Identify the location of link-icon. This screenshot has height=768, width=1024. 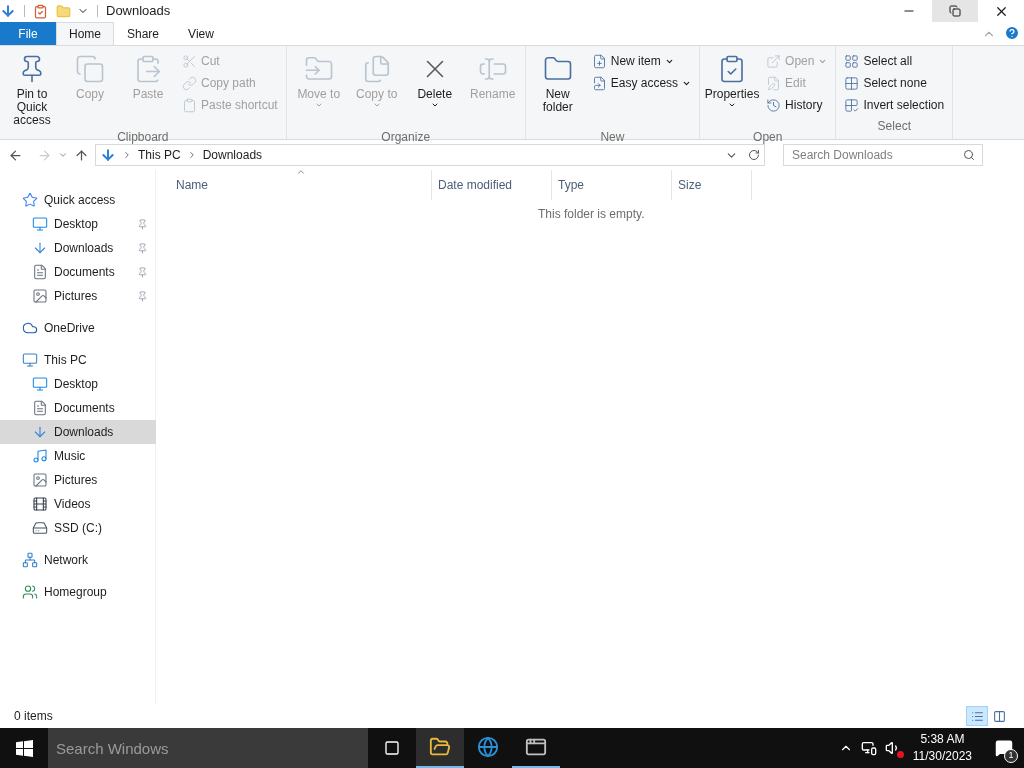
(189, 83).